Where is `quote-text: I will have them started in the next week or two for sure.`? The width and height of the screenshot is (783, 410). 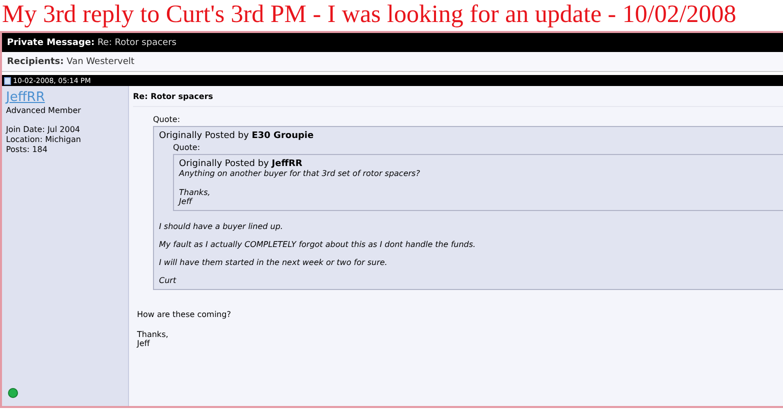 quote-text: I will have them started in the next week or two for sure. is located at coordinates (273, 262).